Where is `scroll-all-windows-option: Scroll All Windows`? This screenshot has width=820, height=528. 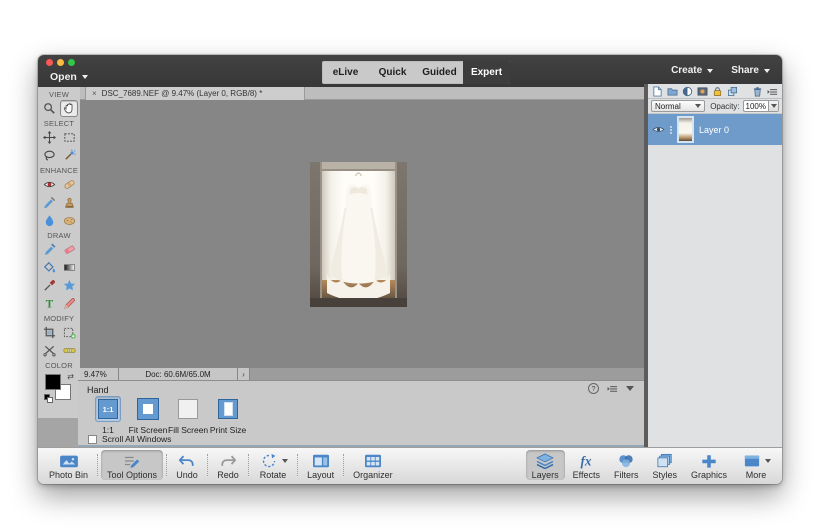
scroll-all-windows-option: Scroll All Windows is located at coordinates (129, 439).